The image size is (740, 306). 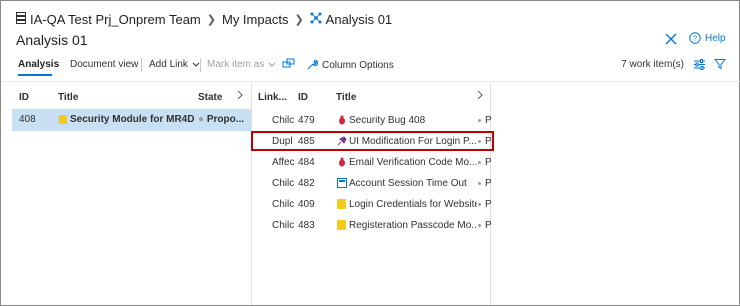 I want to click on page-title: Analysis 01, so click(x=52, y=40).